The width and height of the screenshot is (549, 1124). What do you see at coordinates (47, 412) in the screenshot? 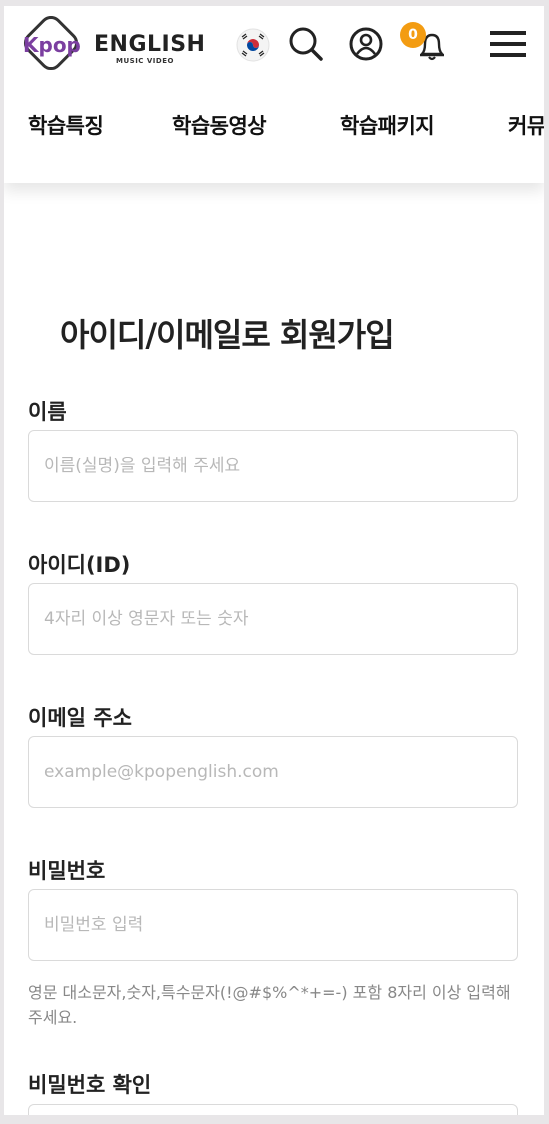
I see `name-label: 이름` at bounding box center [47, 412].